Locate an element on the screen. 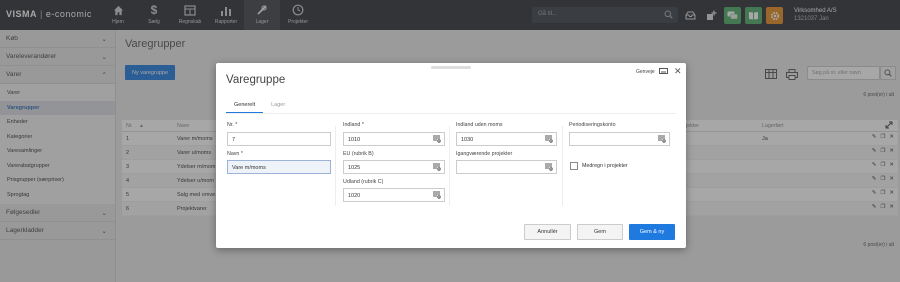  indland-field: 1010 is located at coordinates (394, 139).